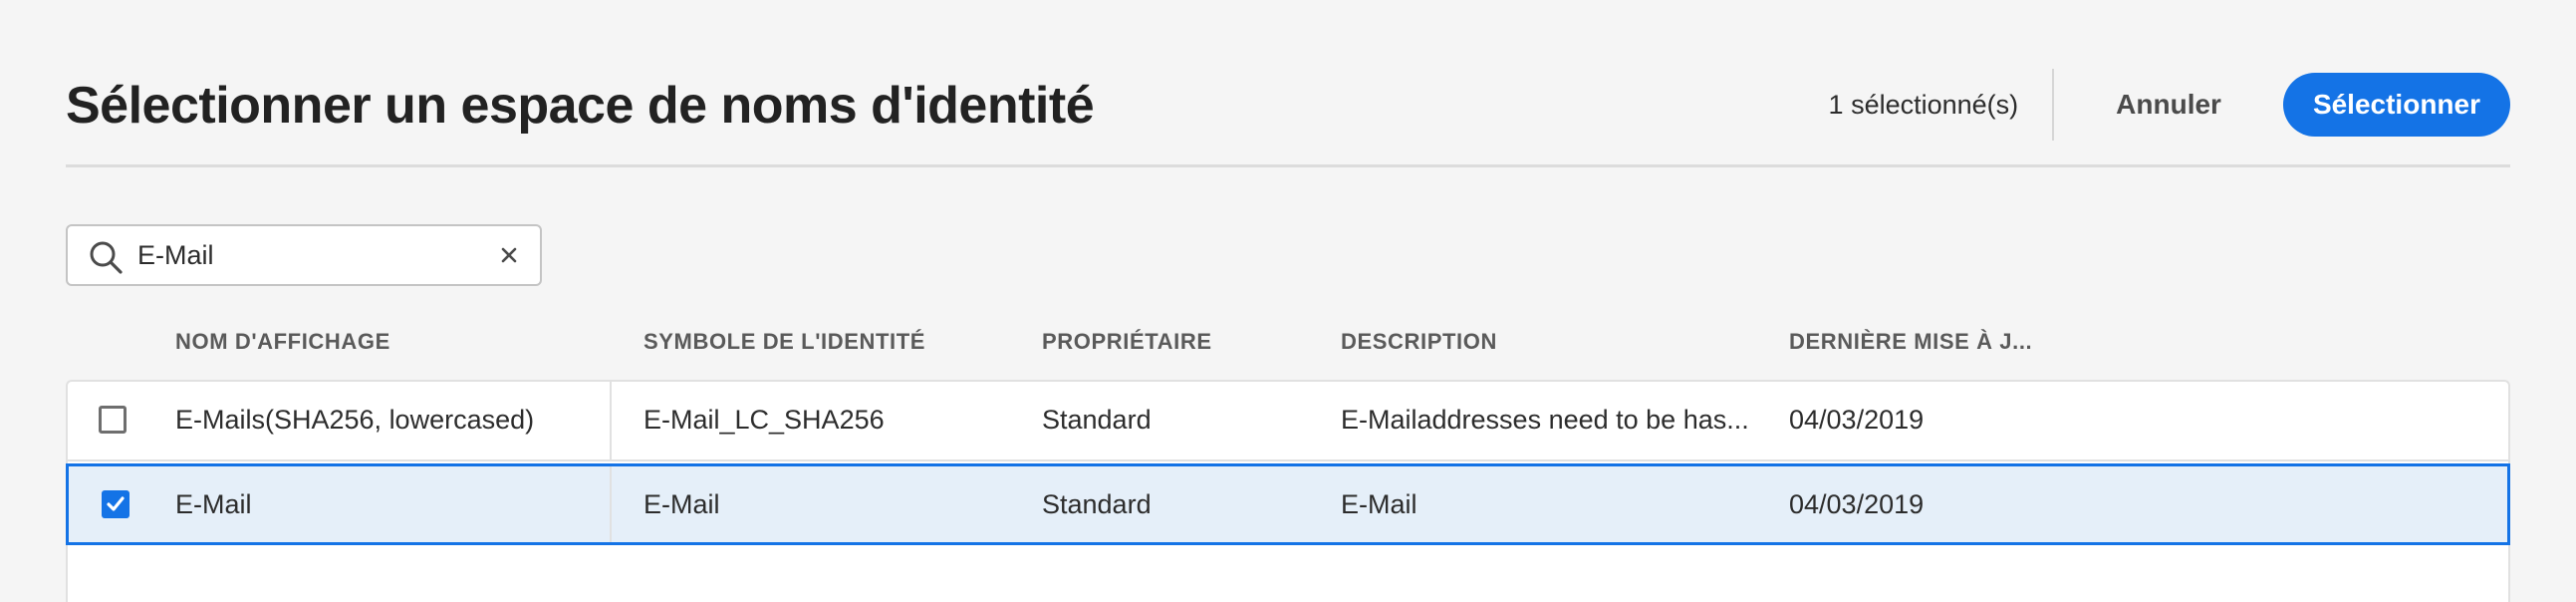  What do you see at coordinates (2396, 105) in the screenshot?
I see `select-button: Sélectionner` at bounding box center [2396, 105].